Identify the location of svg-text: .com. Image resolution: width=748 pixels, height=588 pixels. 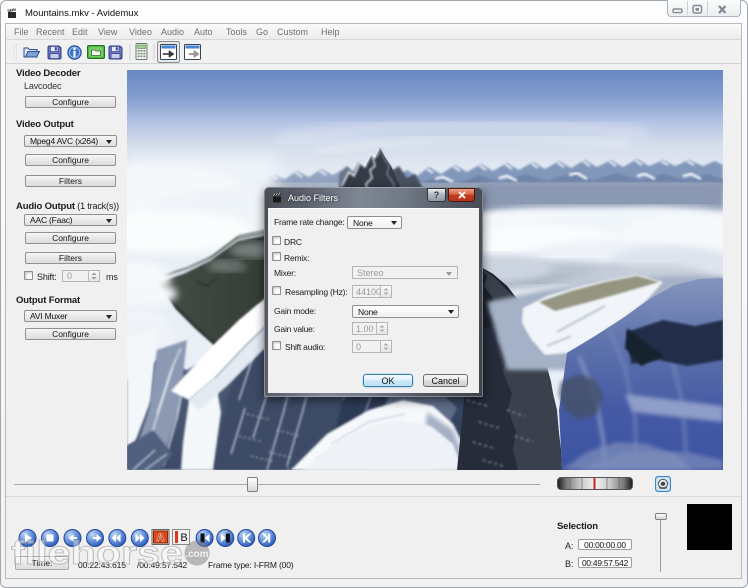
(196, 554).